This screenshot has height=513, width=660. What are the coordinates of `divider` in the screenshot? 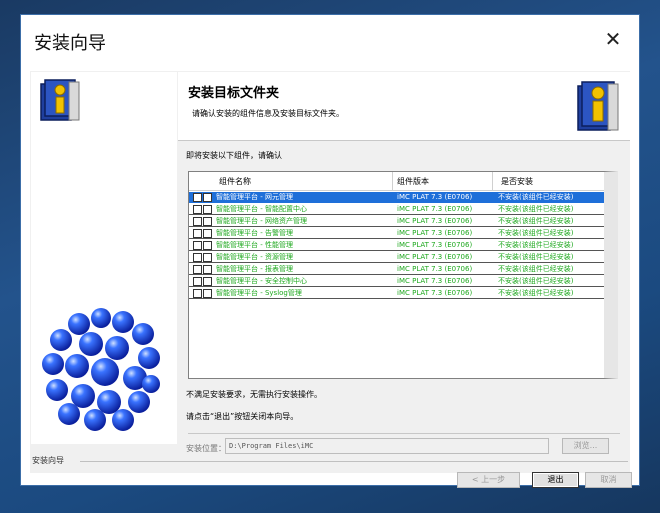 It's located at (404, 433).